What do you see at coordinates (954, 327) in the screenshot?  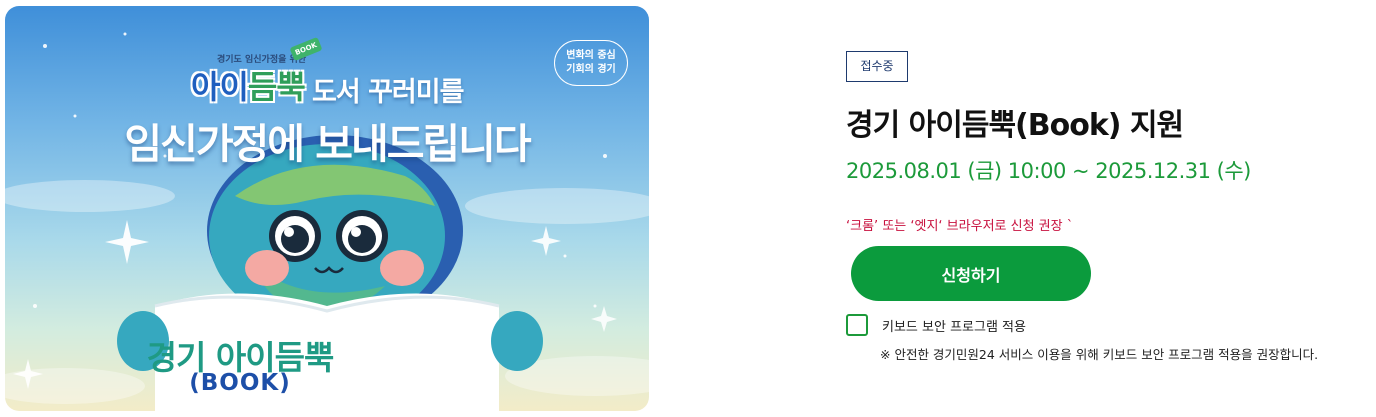 I see `keyboard-security-label: 키보드 보안 프로그램 적용` at bounding box center [954, 327].